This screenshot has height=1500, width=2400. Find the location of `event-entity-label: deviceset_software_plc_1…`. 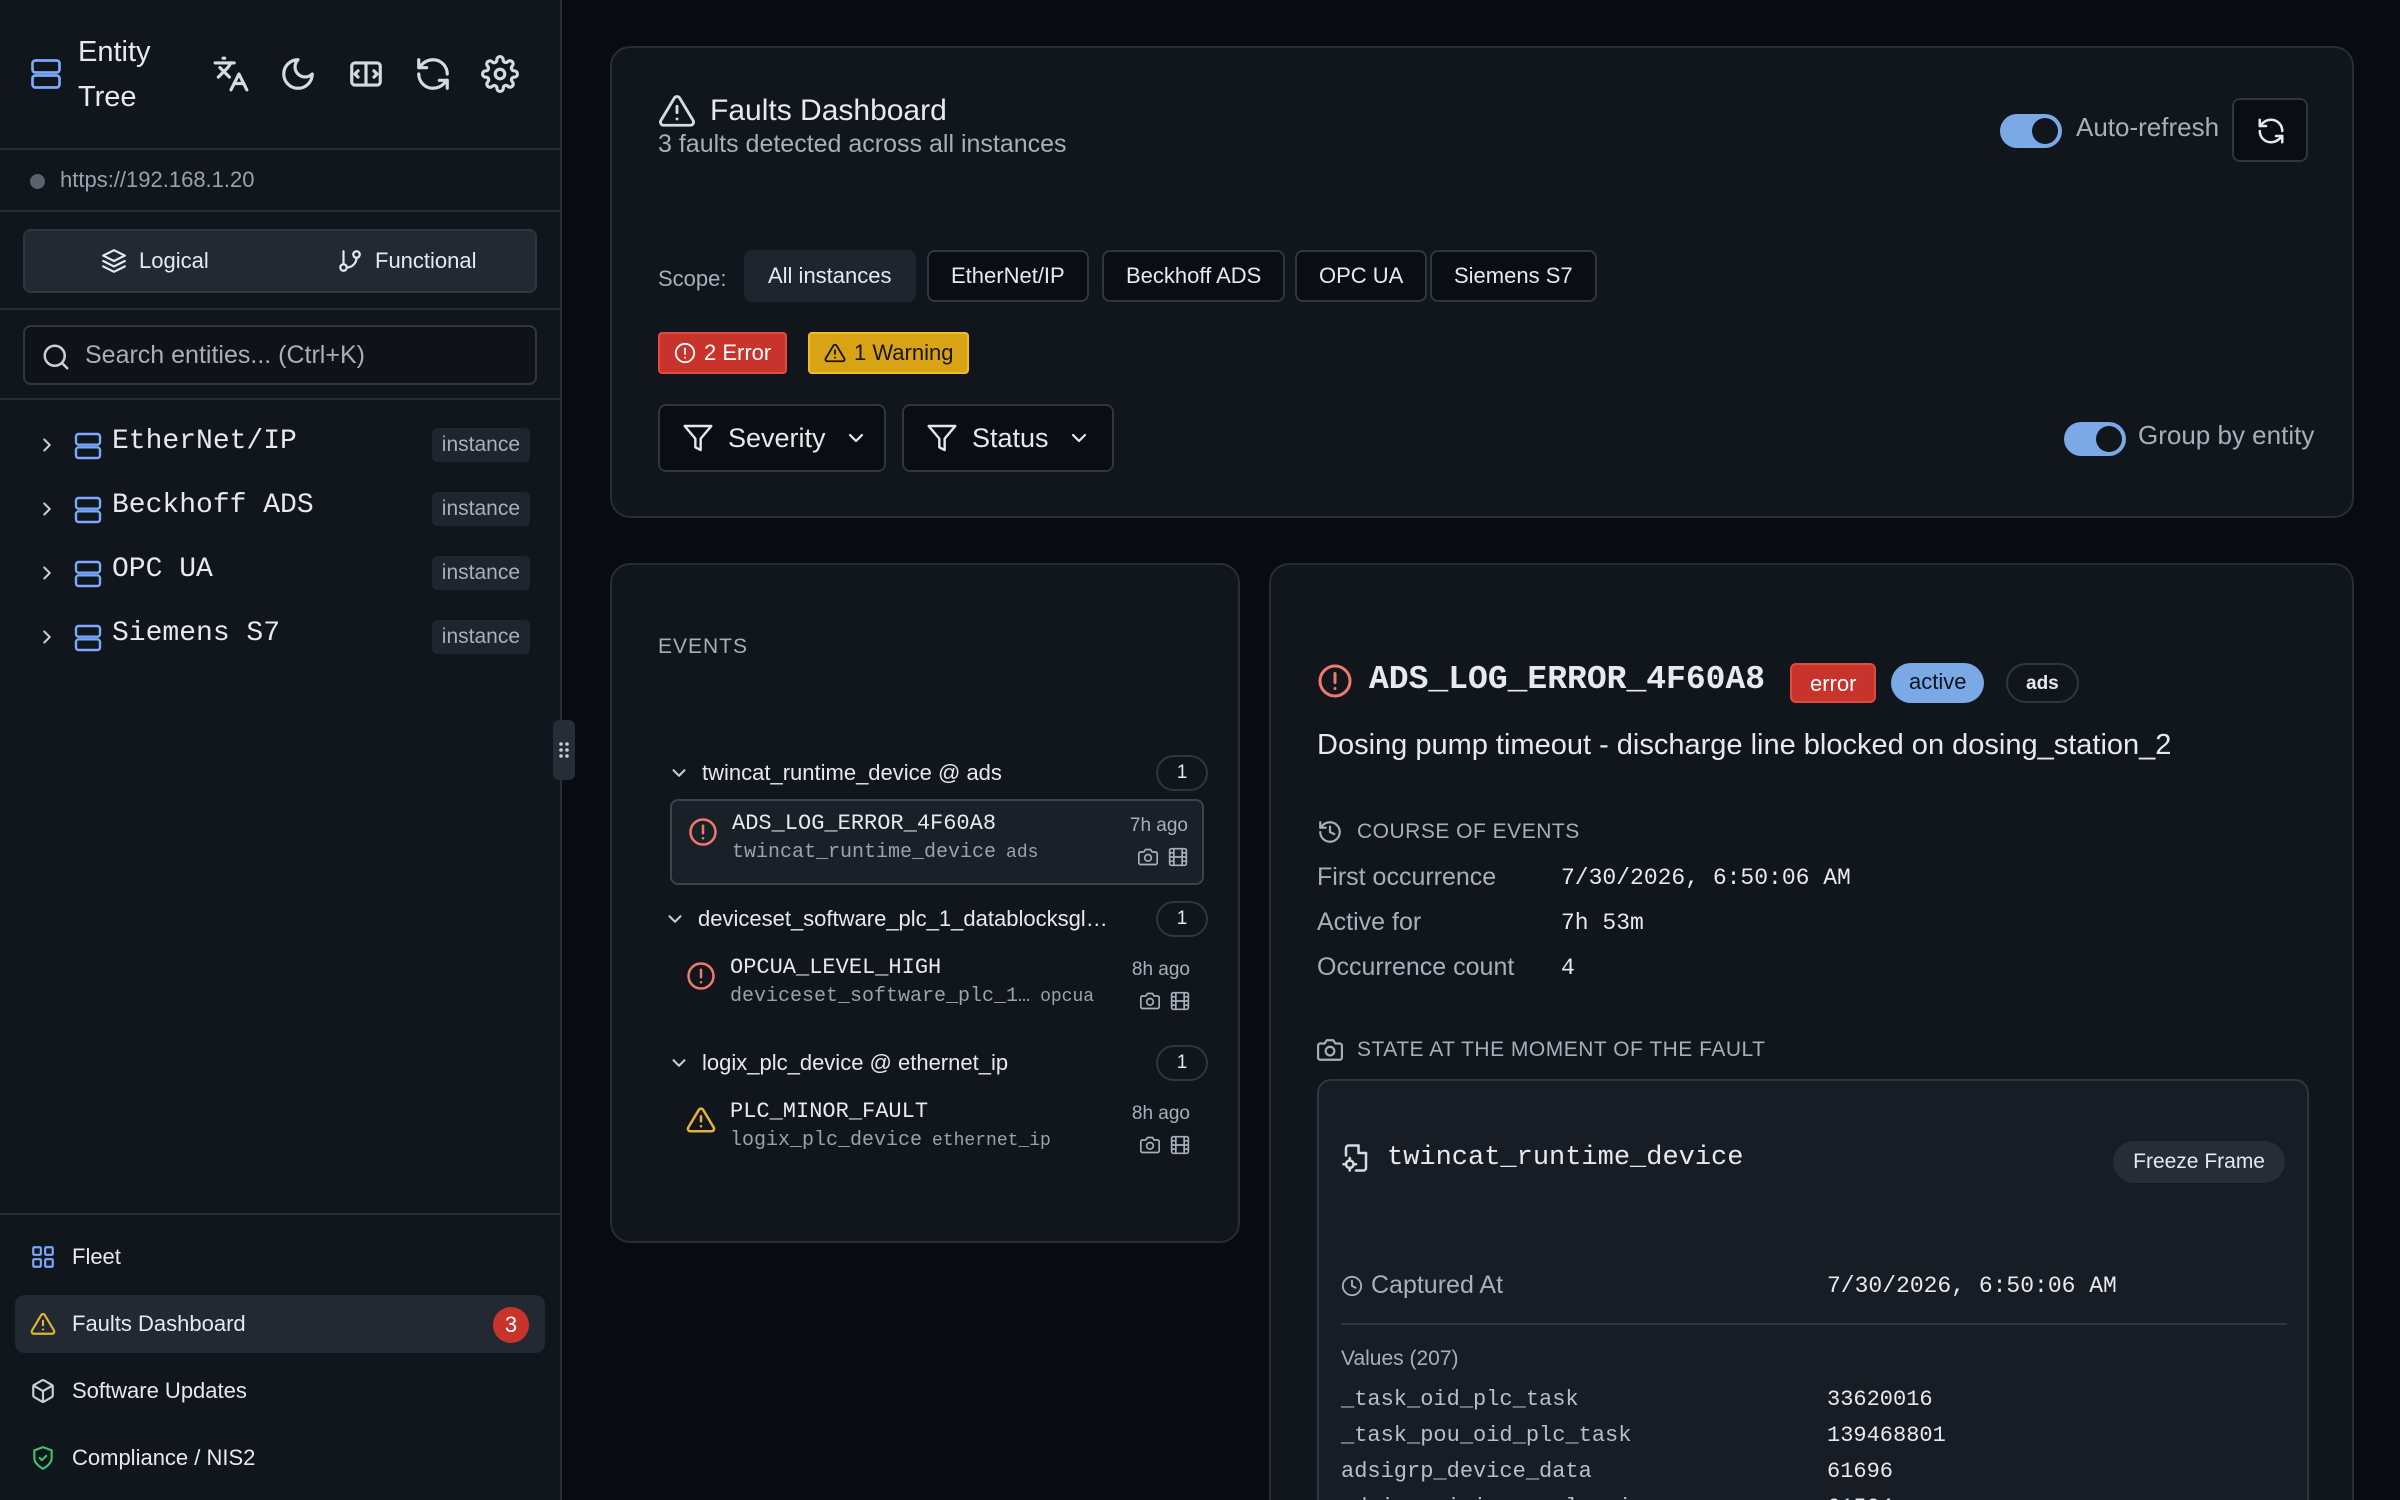

event-entity-label: deviceset_software_plc_1… is located at coordinates (880, 996).